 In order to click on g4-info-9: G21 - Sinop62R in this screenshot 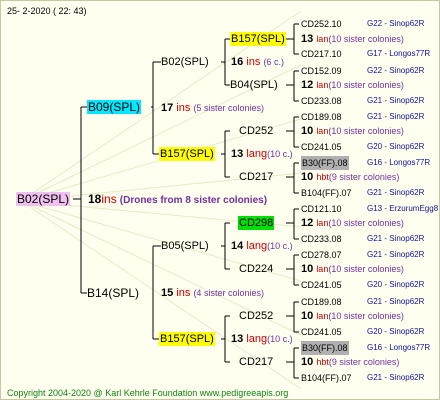, I will do `click(396, 238)`.